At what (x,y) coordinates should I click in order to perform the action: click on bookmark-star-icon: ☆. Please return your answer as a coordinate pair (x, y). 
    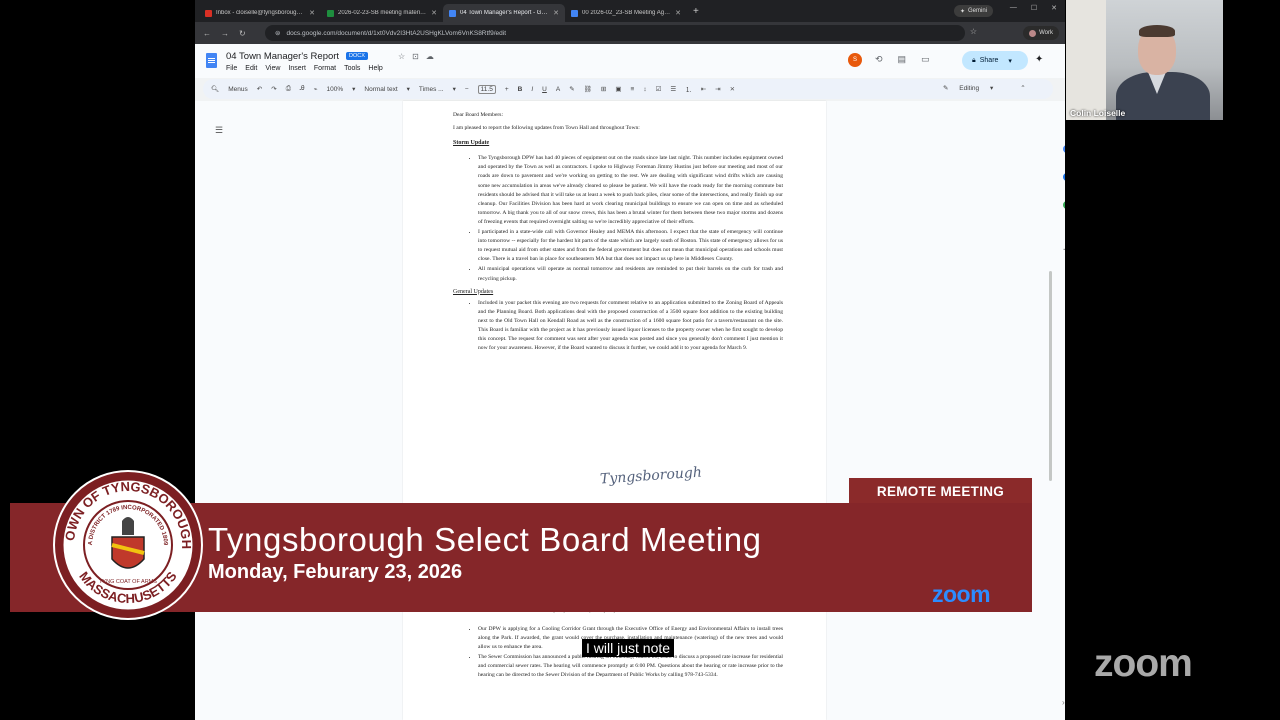
    Looking at the image, I should click on (973, 31).